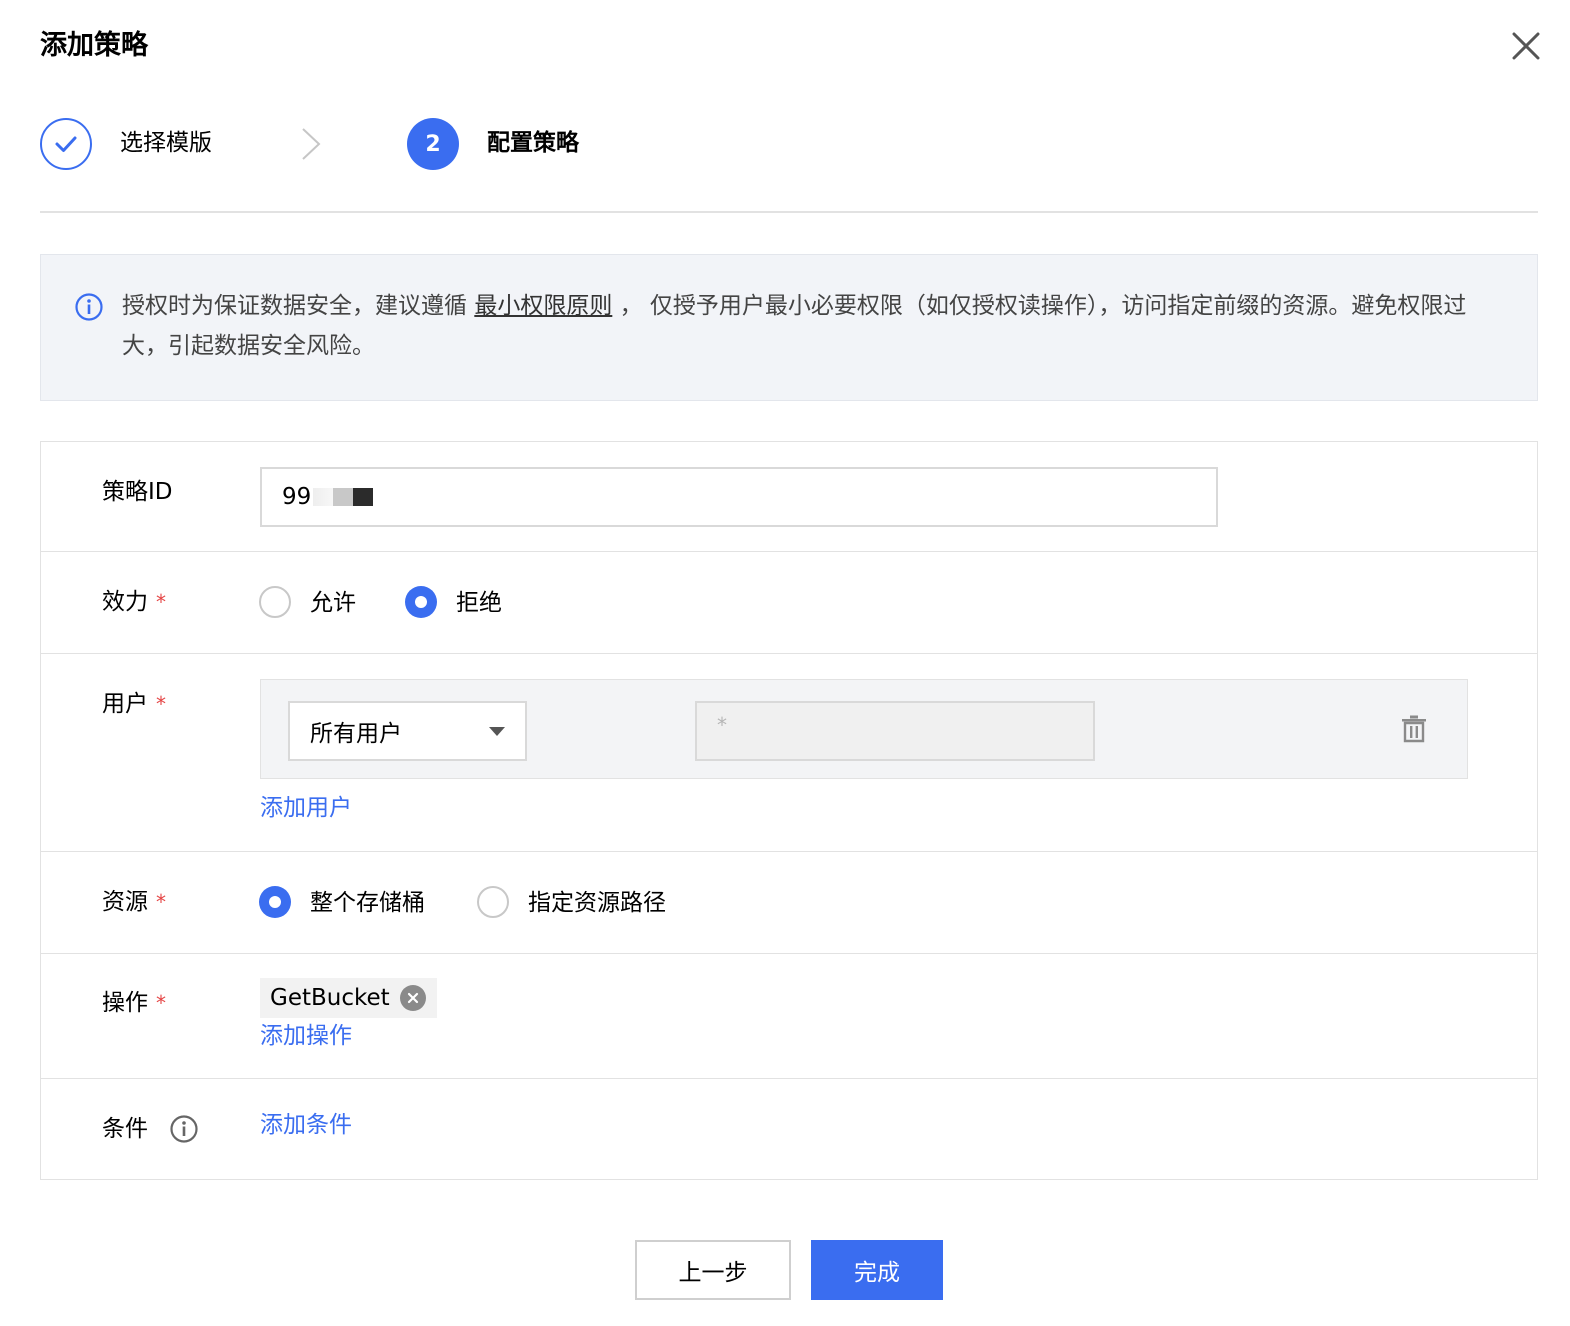  I want to click on least-privilege-link: 最小权限原则, so click(543, 306).